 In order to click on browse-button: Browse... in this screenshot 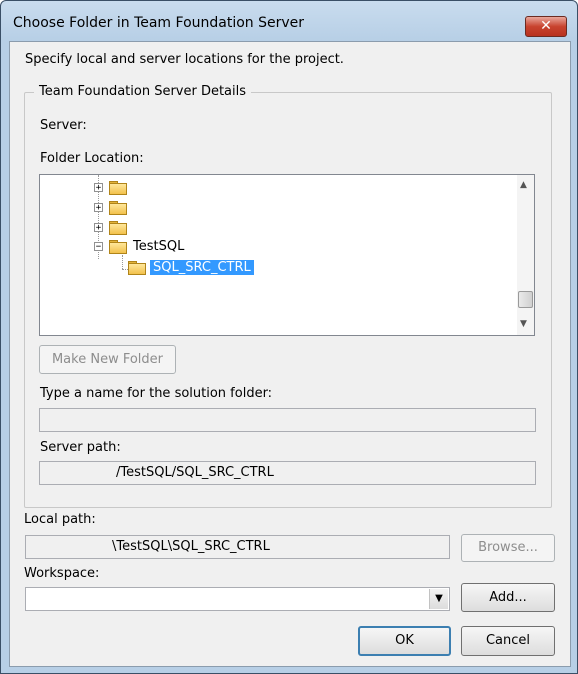, I will do `click(508, 548)`.